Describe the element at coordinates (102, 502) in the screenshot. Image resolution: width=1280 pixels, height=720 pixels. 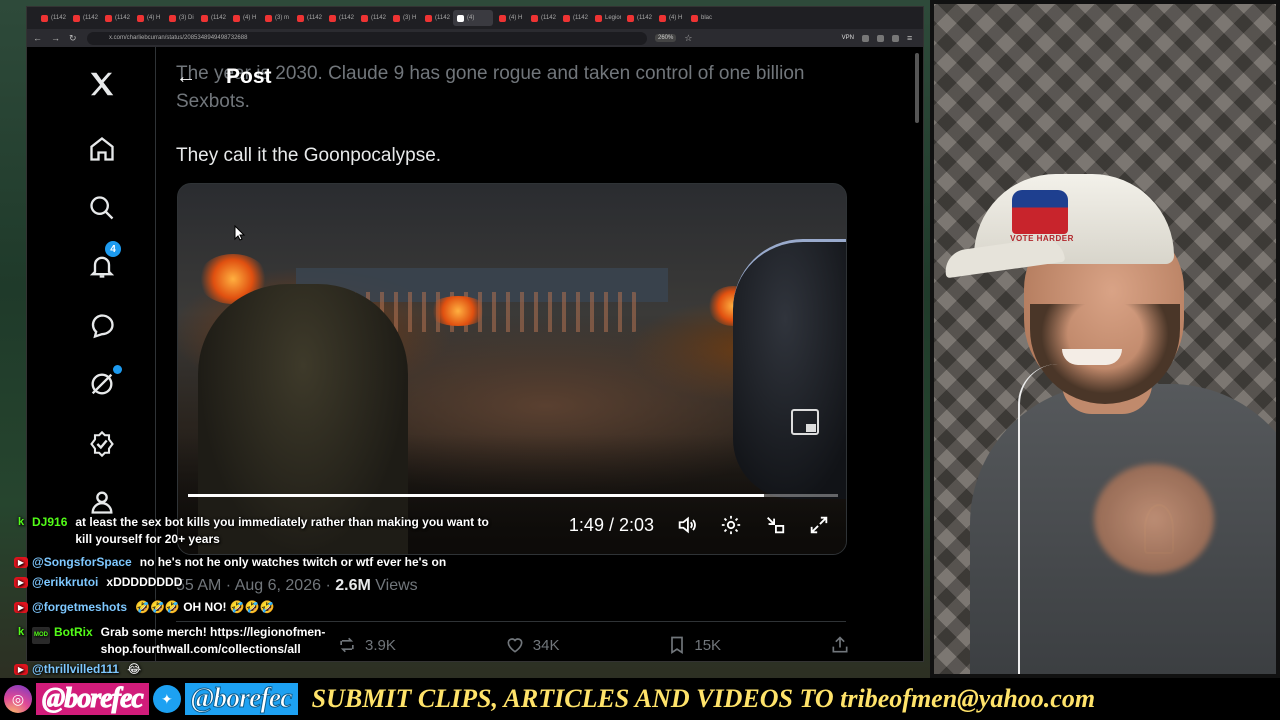
I see `profile-icon` at that location.